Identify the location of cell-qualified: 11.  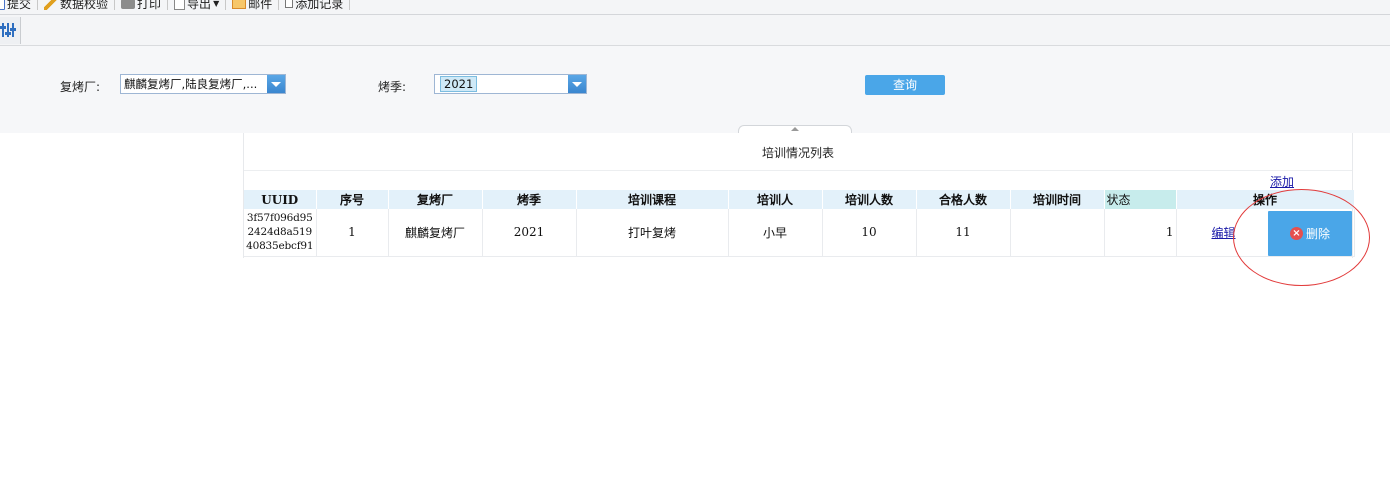
(963, 233).